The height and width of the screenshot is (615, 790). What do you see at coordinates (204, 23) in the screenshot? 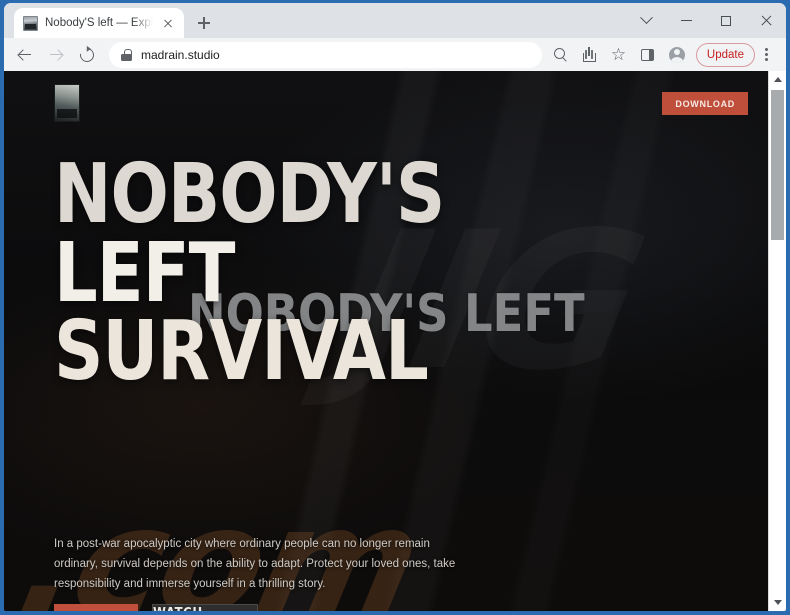
I see `plus-icon` at bounding box center [204, 23].